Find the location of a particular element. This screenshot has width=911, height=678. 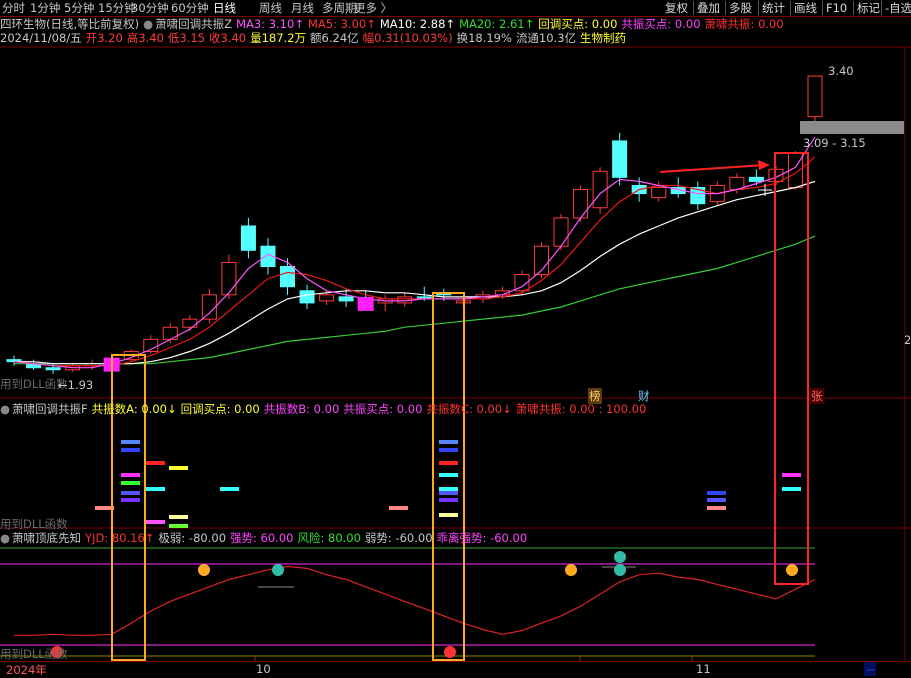

panel2-name: 萧啸回调共振F is located at coordinates (50, 409).